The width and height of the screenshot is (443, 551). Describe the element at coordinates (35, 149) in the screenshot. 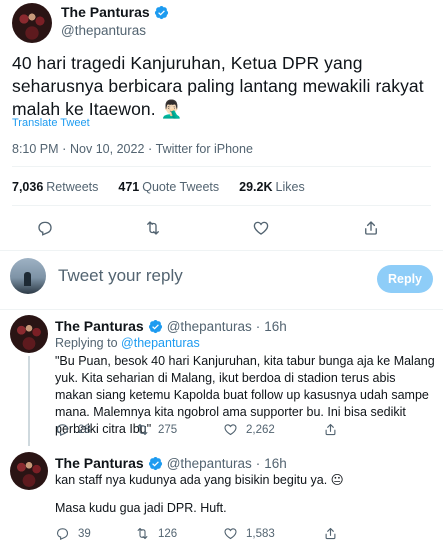

I see `tweet-time: 8:10 PM` at that location.